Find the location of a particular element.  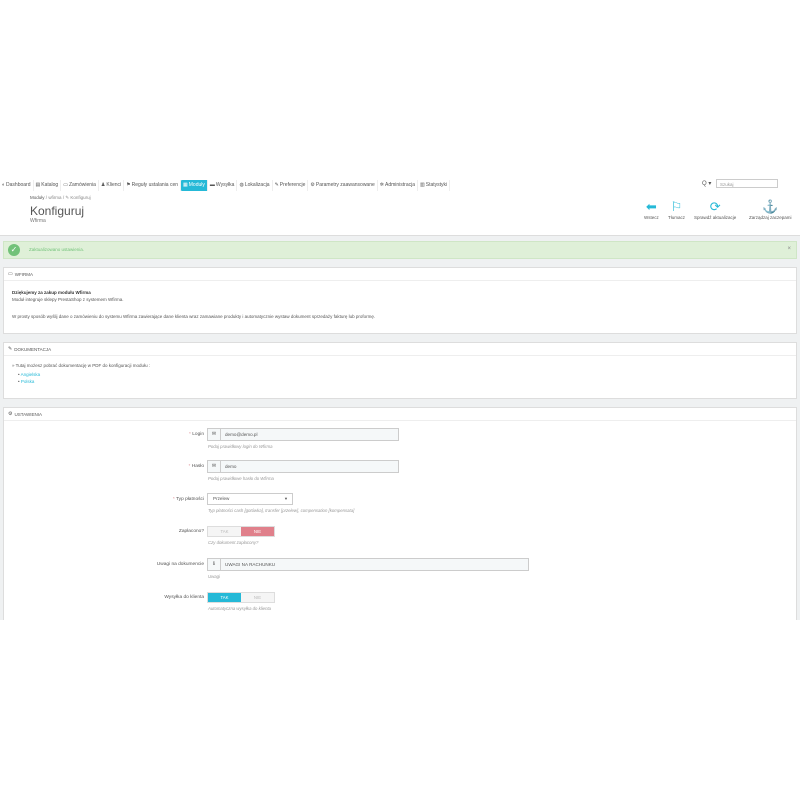

nav-item-administration: ✲ Administracja is located at coordinates (398, 185).